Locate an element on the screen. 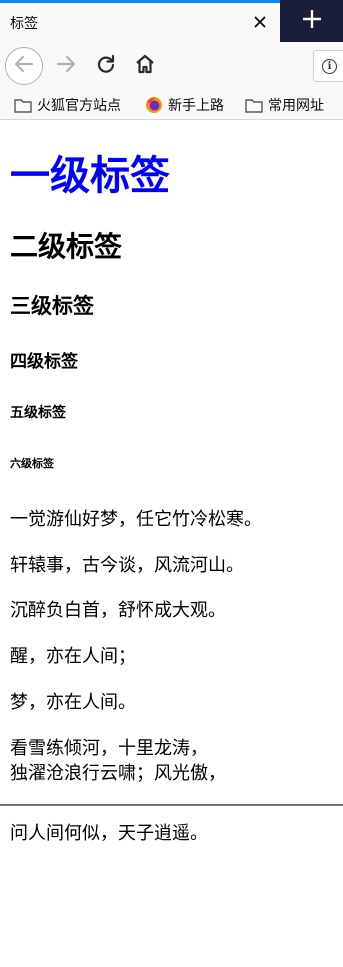  bookmark-getting-started: 新手上路 is located at coordinates (184, 105).